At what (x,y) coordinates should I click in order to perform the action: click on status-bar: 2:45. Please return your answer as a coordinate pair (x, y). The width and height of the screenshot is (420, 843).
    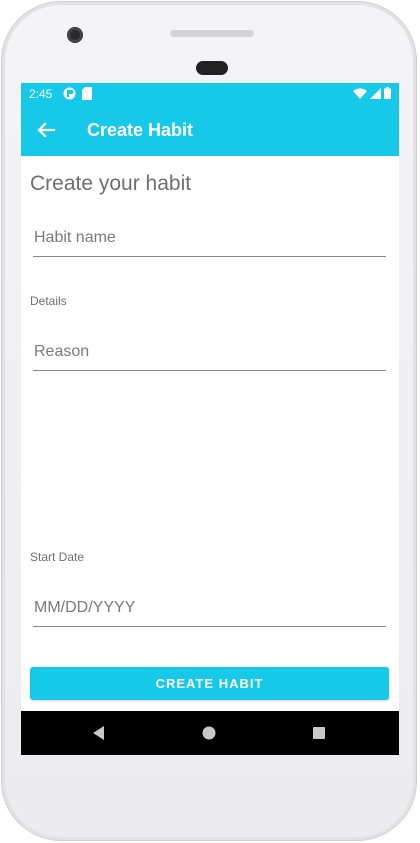
    Looking at the image, I should click on (210, 94).